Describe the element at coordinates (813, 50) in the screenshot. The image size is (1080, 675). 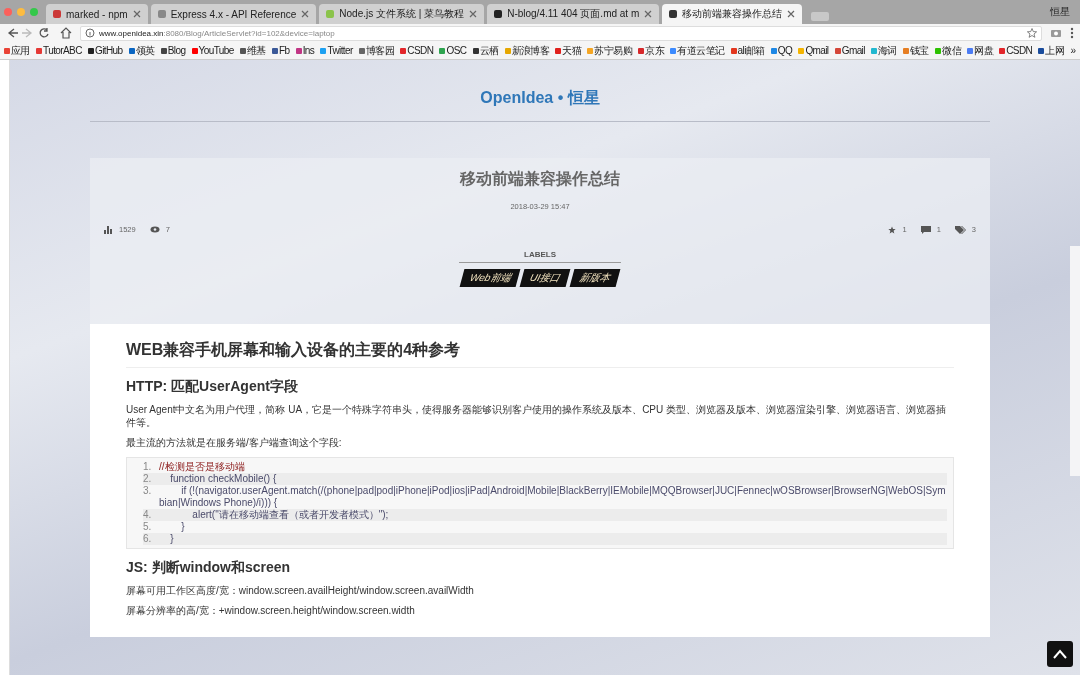
I see `bookmark-item: Qmail` at that location.